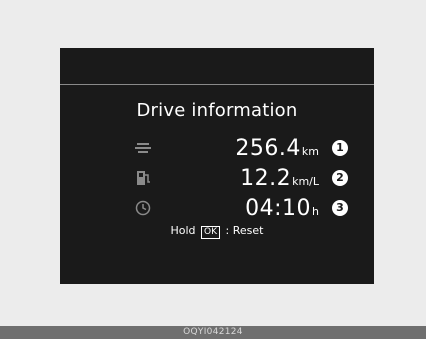 The width and height of the screenshot is (426, 339). I want to click on figure-code-bar: OQYI042124, so click(213, 332).